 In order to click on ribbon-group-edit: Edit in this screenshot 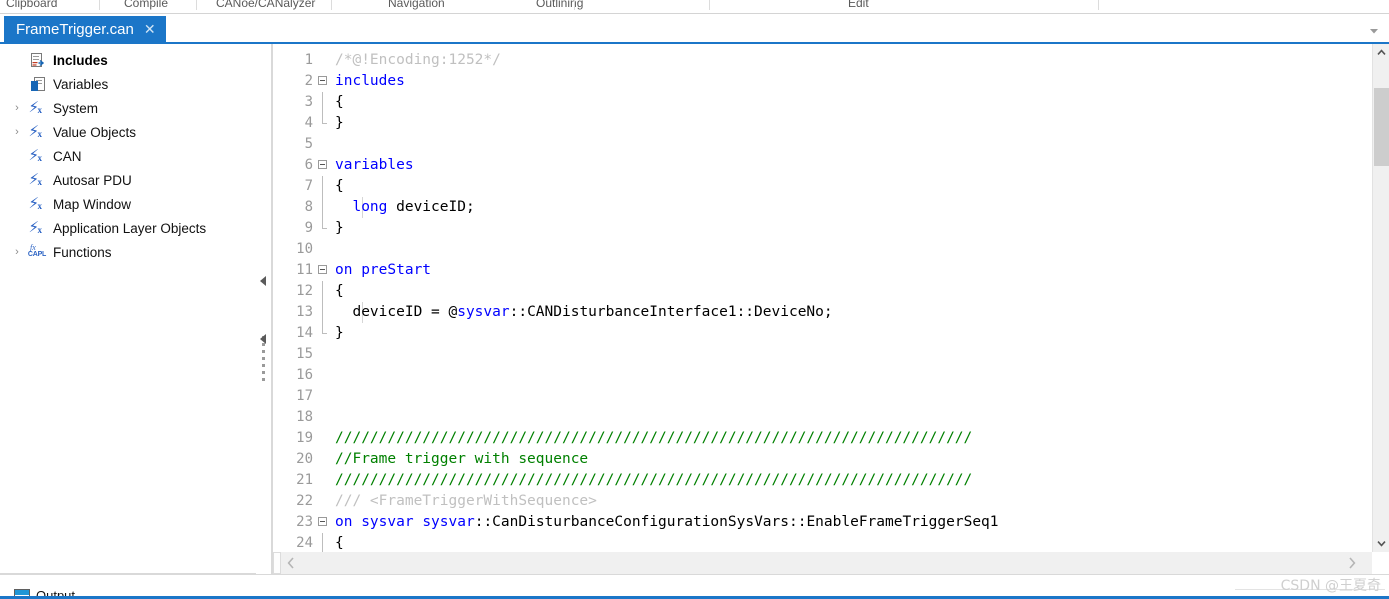, I will do `click(858, 5)`.